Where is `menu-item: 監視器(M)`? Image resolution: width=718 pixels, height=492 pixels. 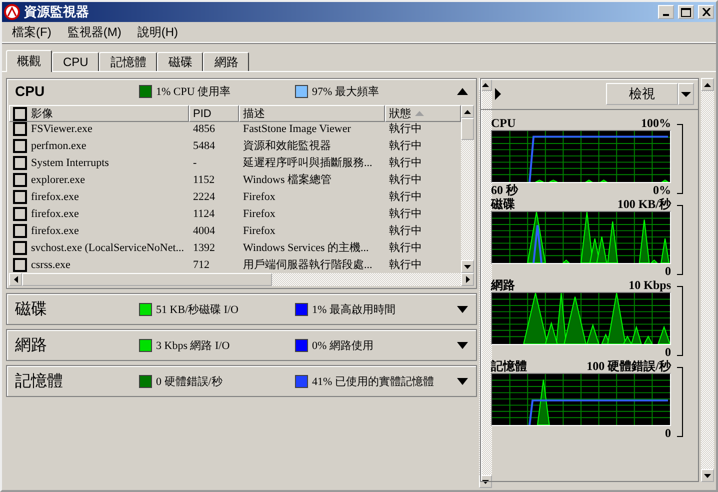 menu-item: 監視器(M) is located at coordinates (94, 32).